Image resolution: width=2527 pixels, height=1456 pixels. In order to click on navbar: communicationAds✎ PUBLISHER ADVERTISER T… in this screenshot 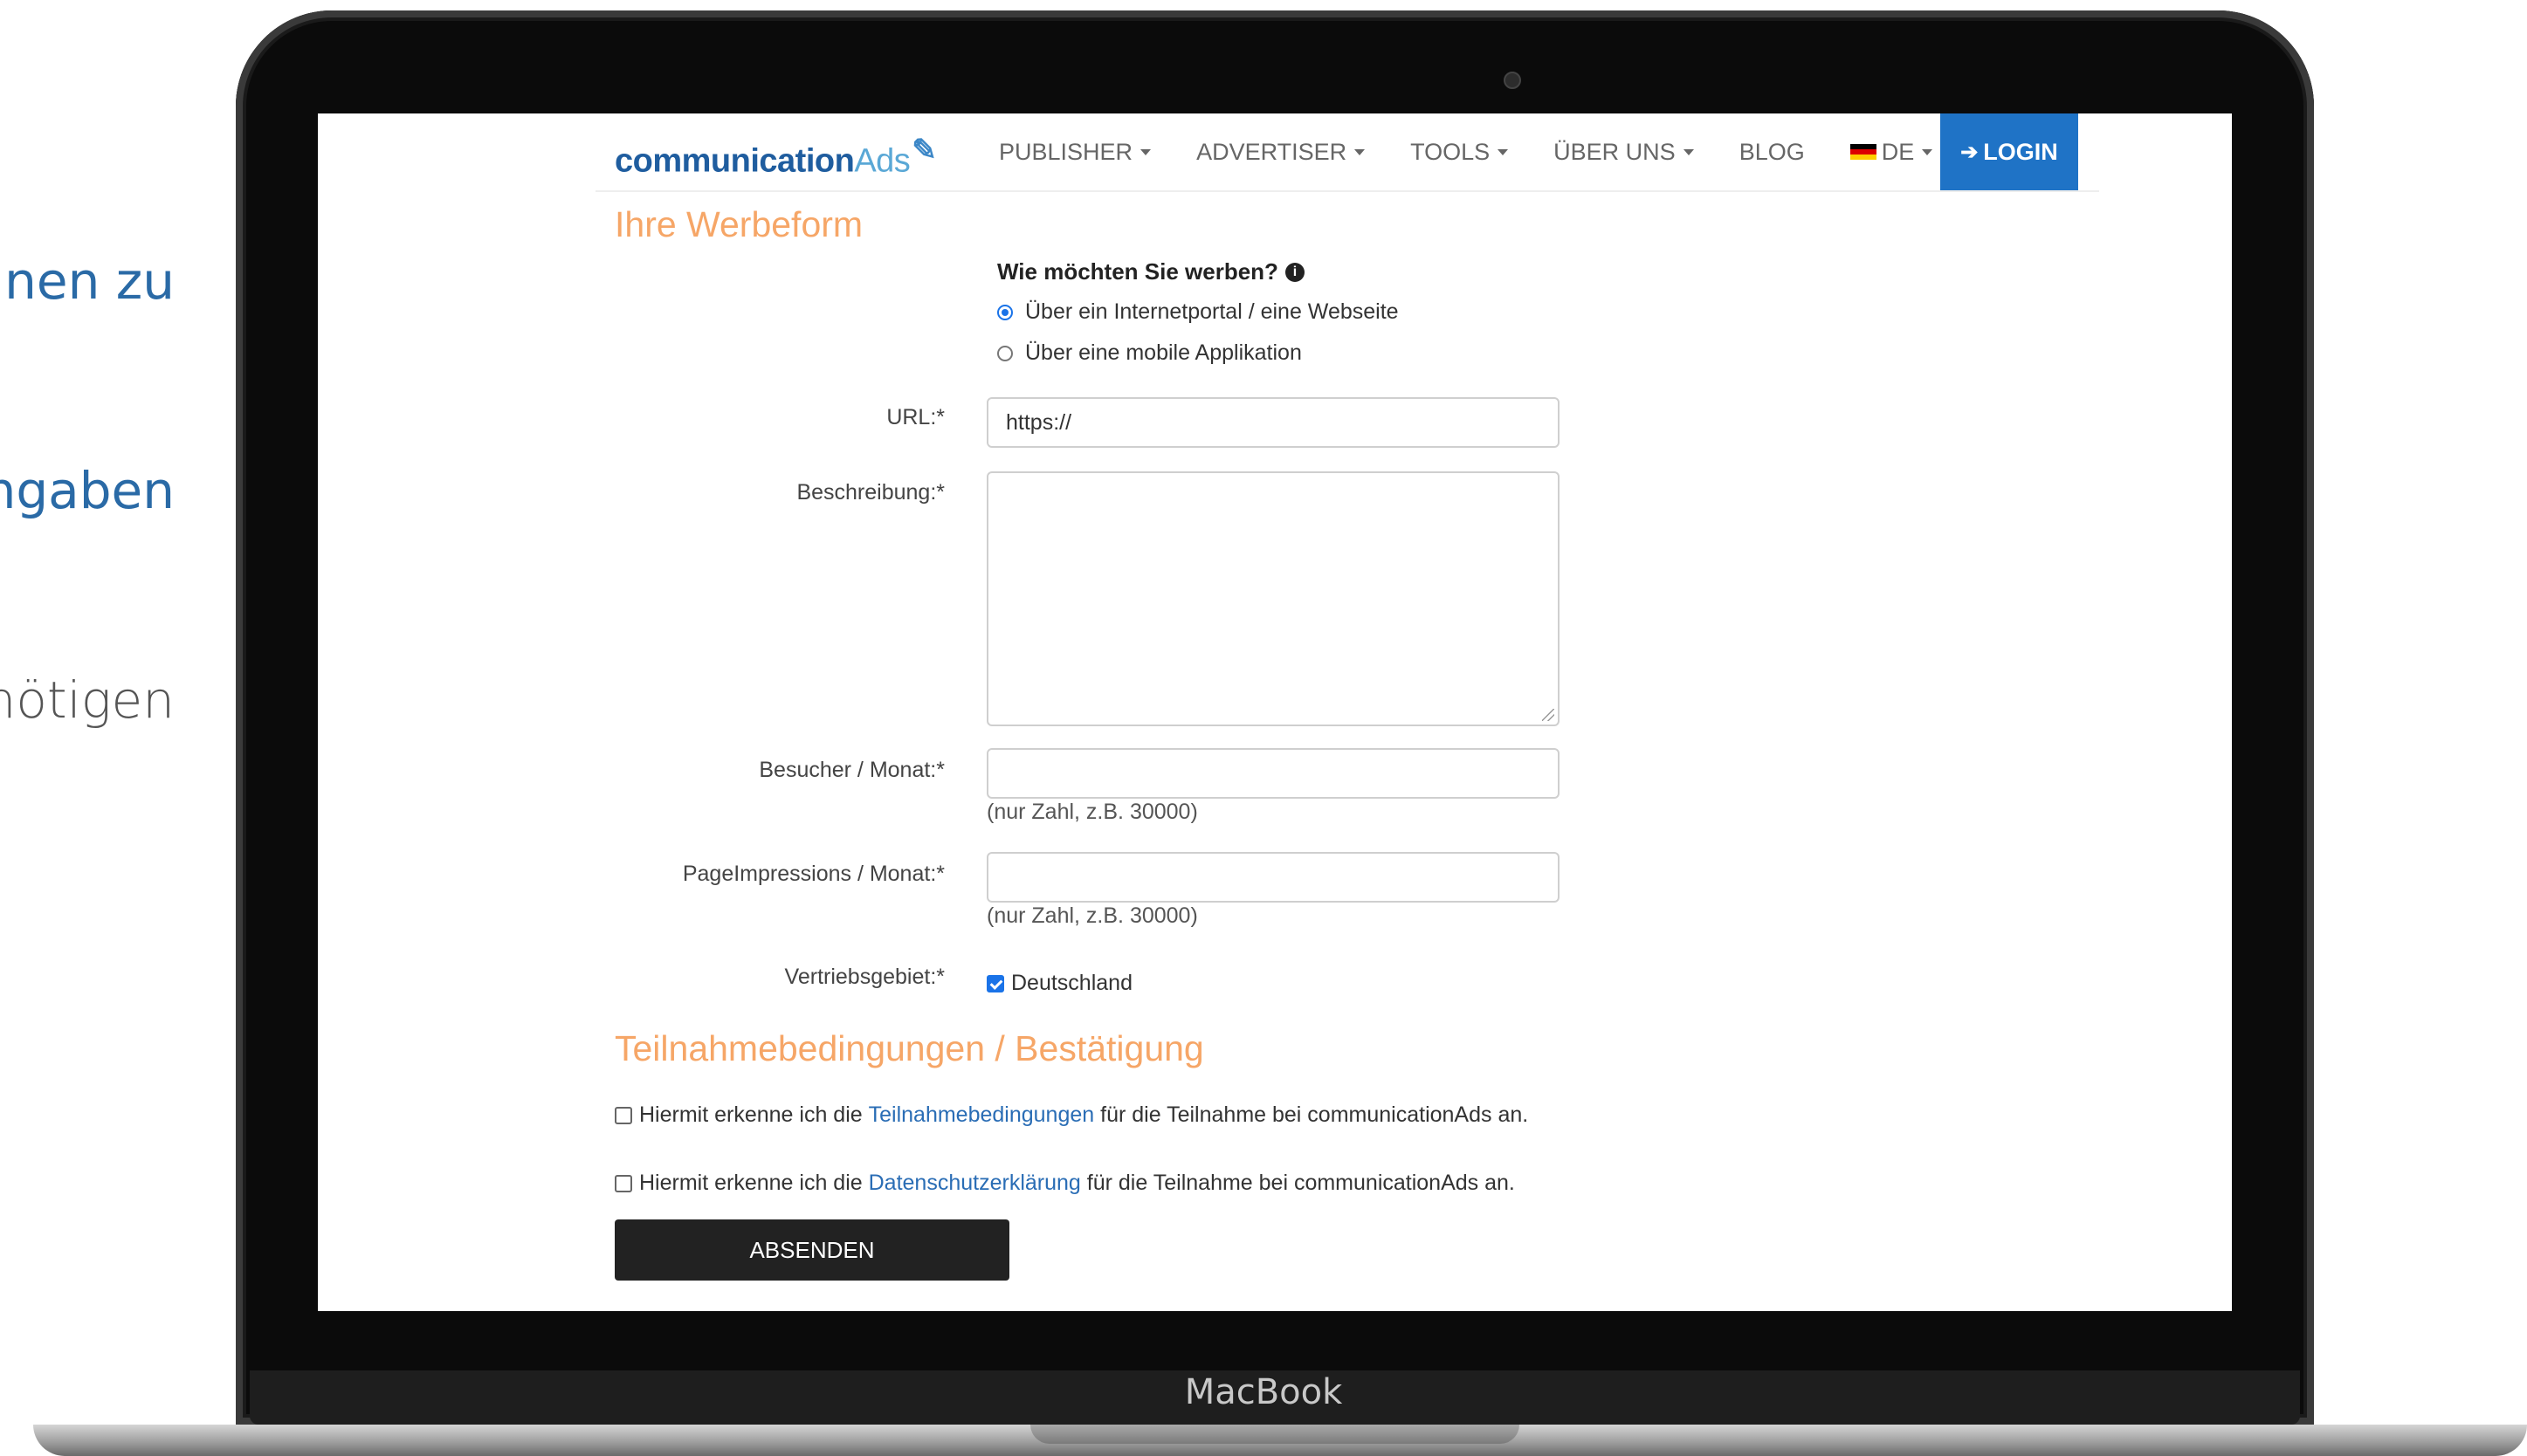, I will do `click(1347, 152)`.